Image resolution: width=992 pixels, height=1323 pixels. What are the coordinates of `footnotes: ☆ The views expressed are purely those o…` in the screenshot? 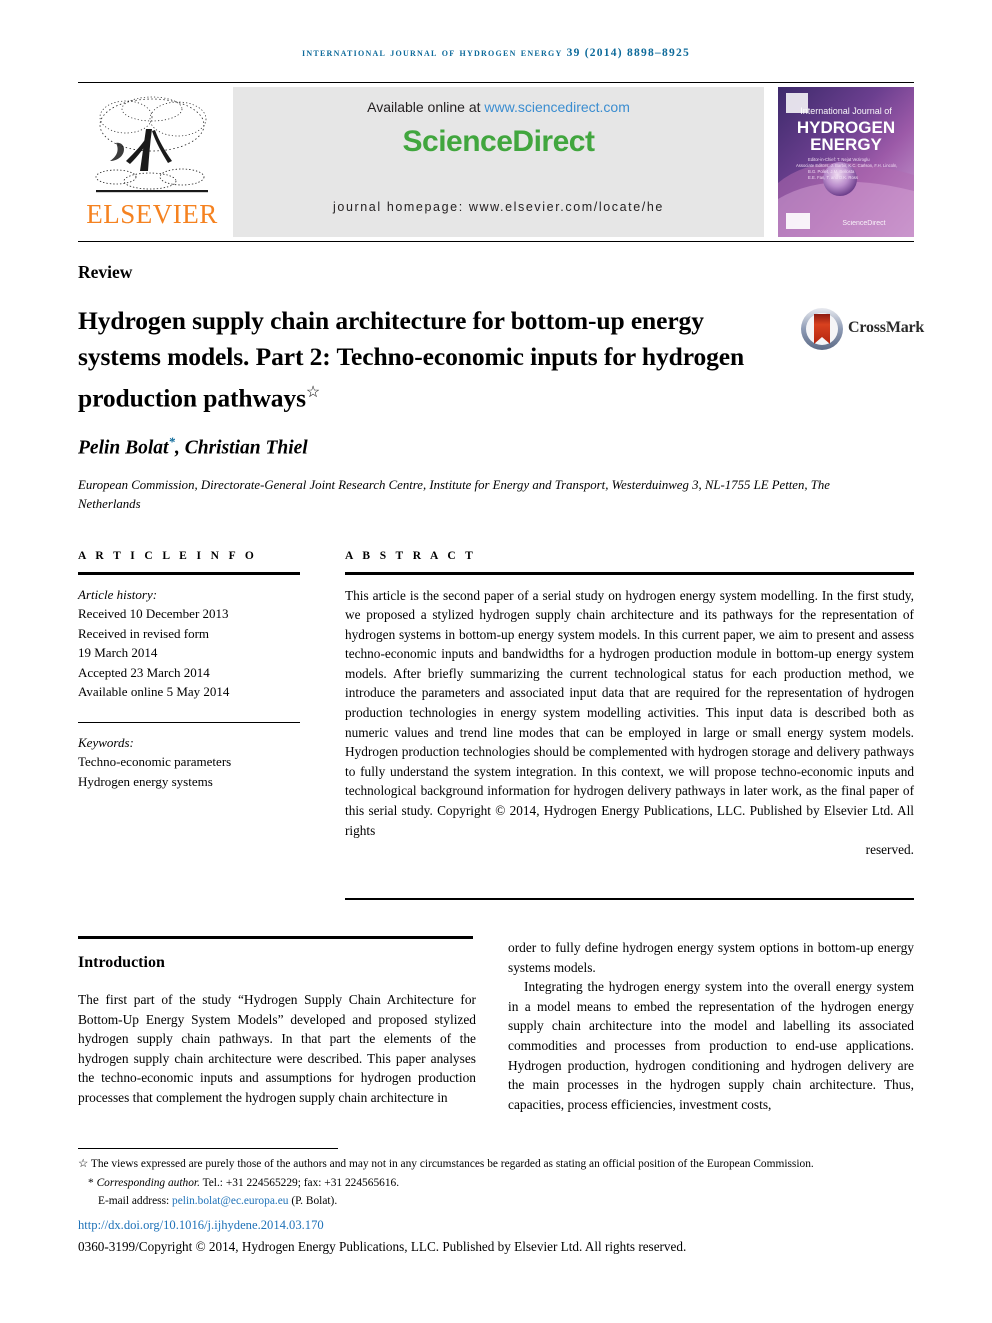 It's located at (496, 1183).